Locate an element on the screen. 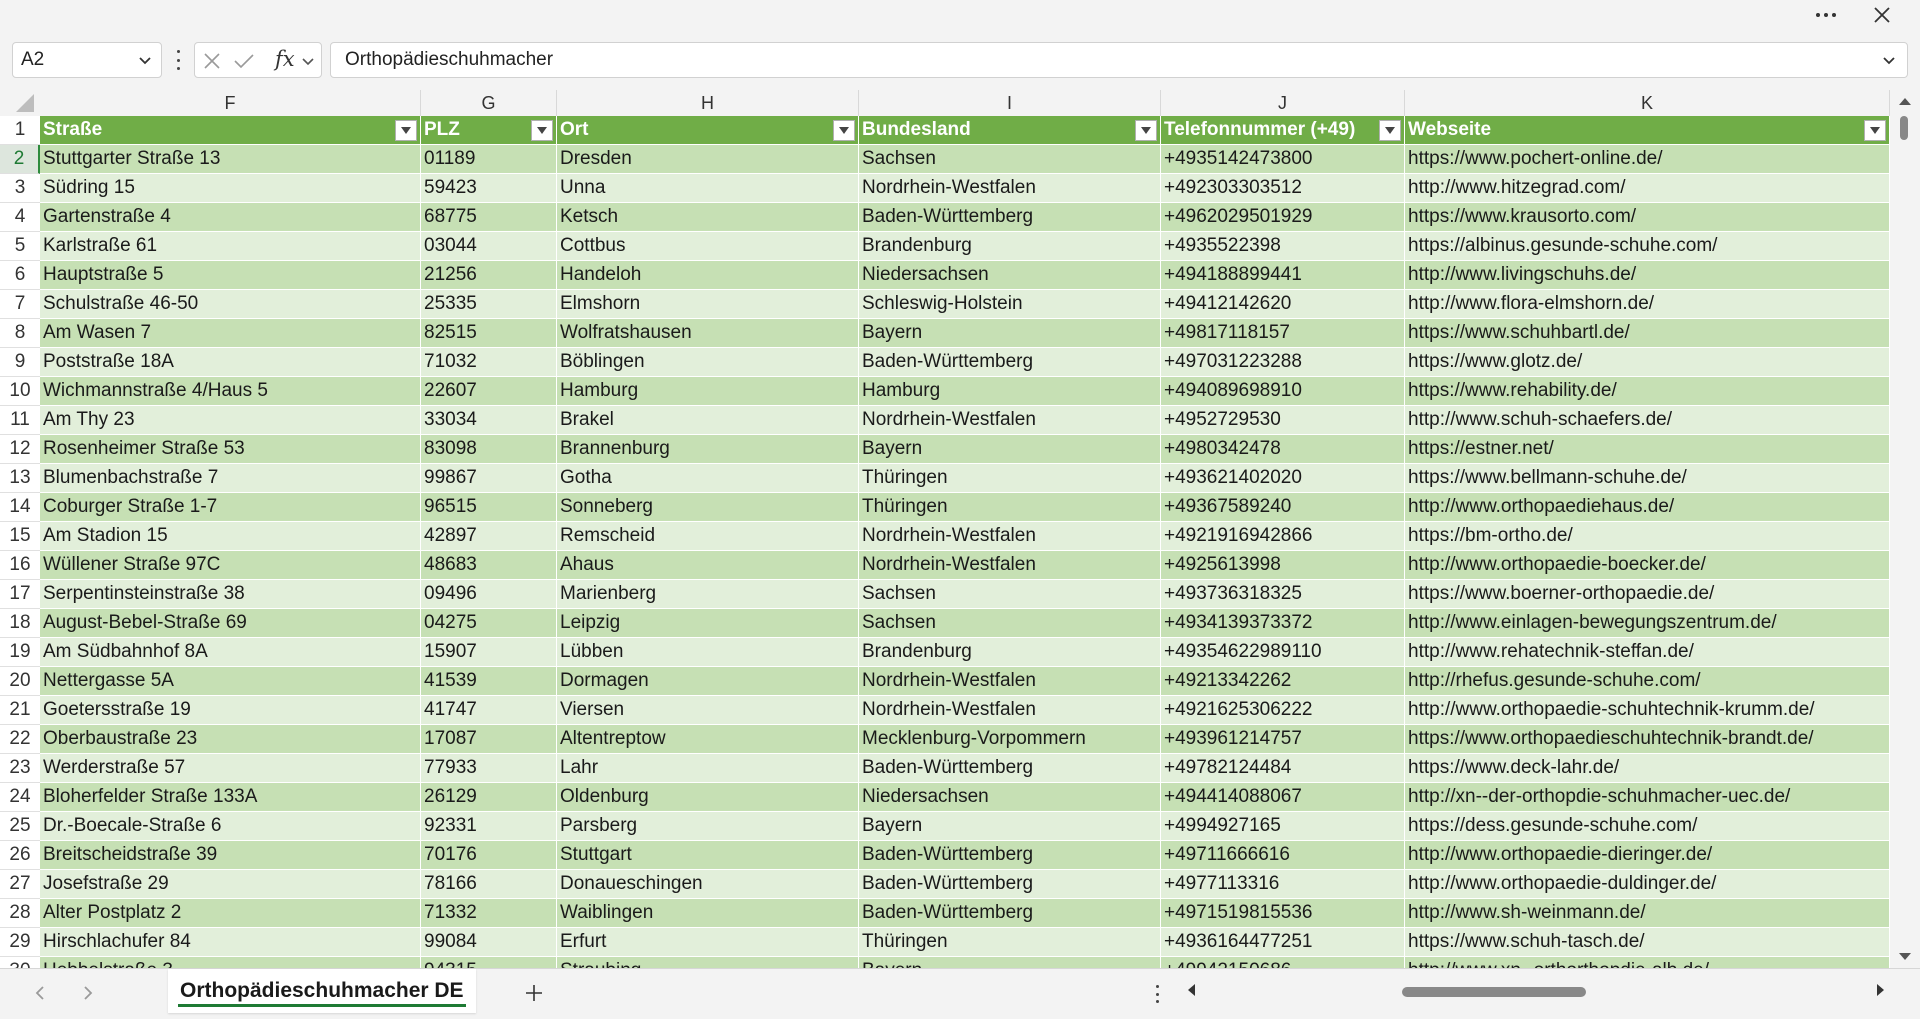  sheet-tab-active: Orthopädieschuhmacher DE is located at coordinates (322, 991).